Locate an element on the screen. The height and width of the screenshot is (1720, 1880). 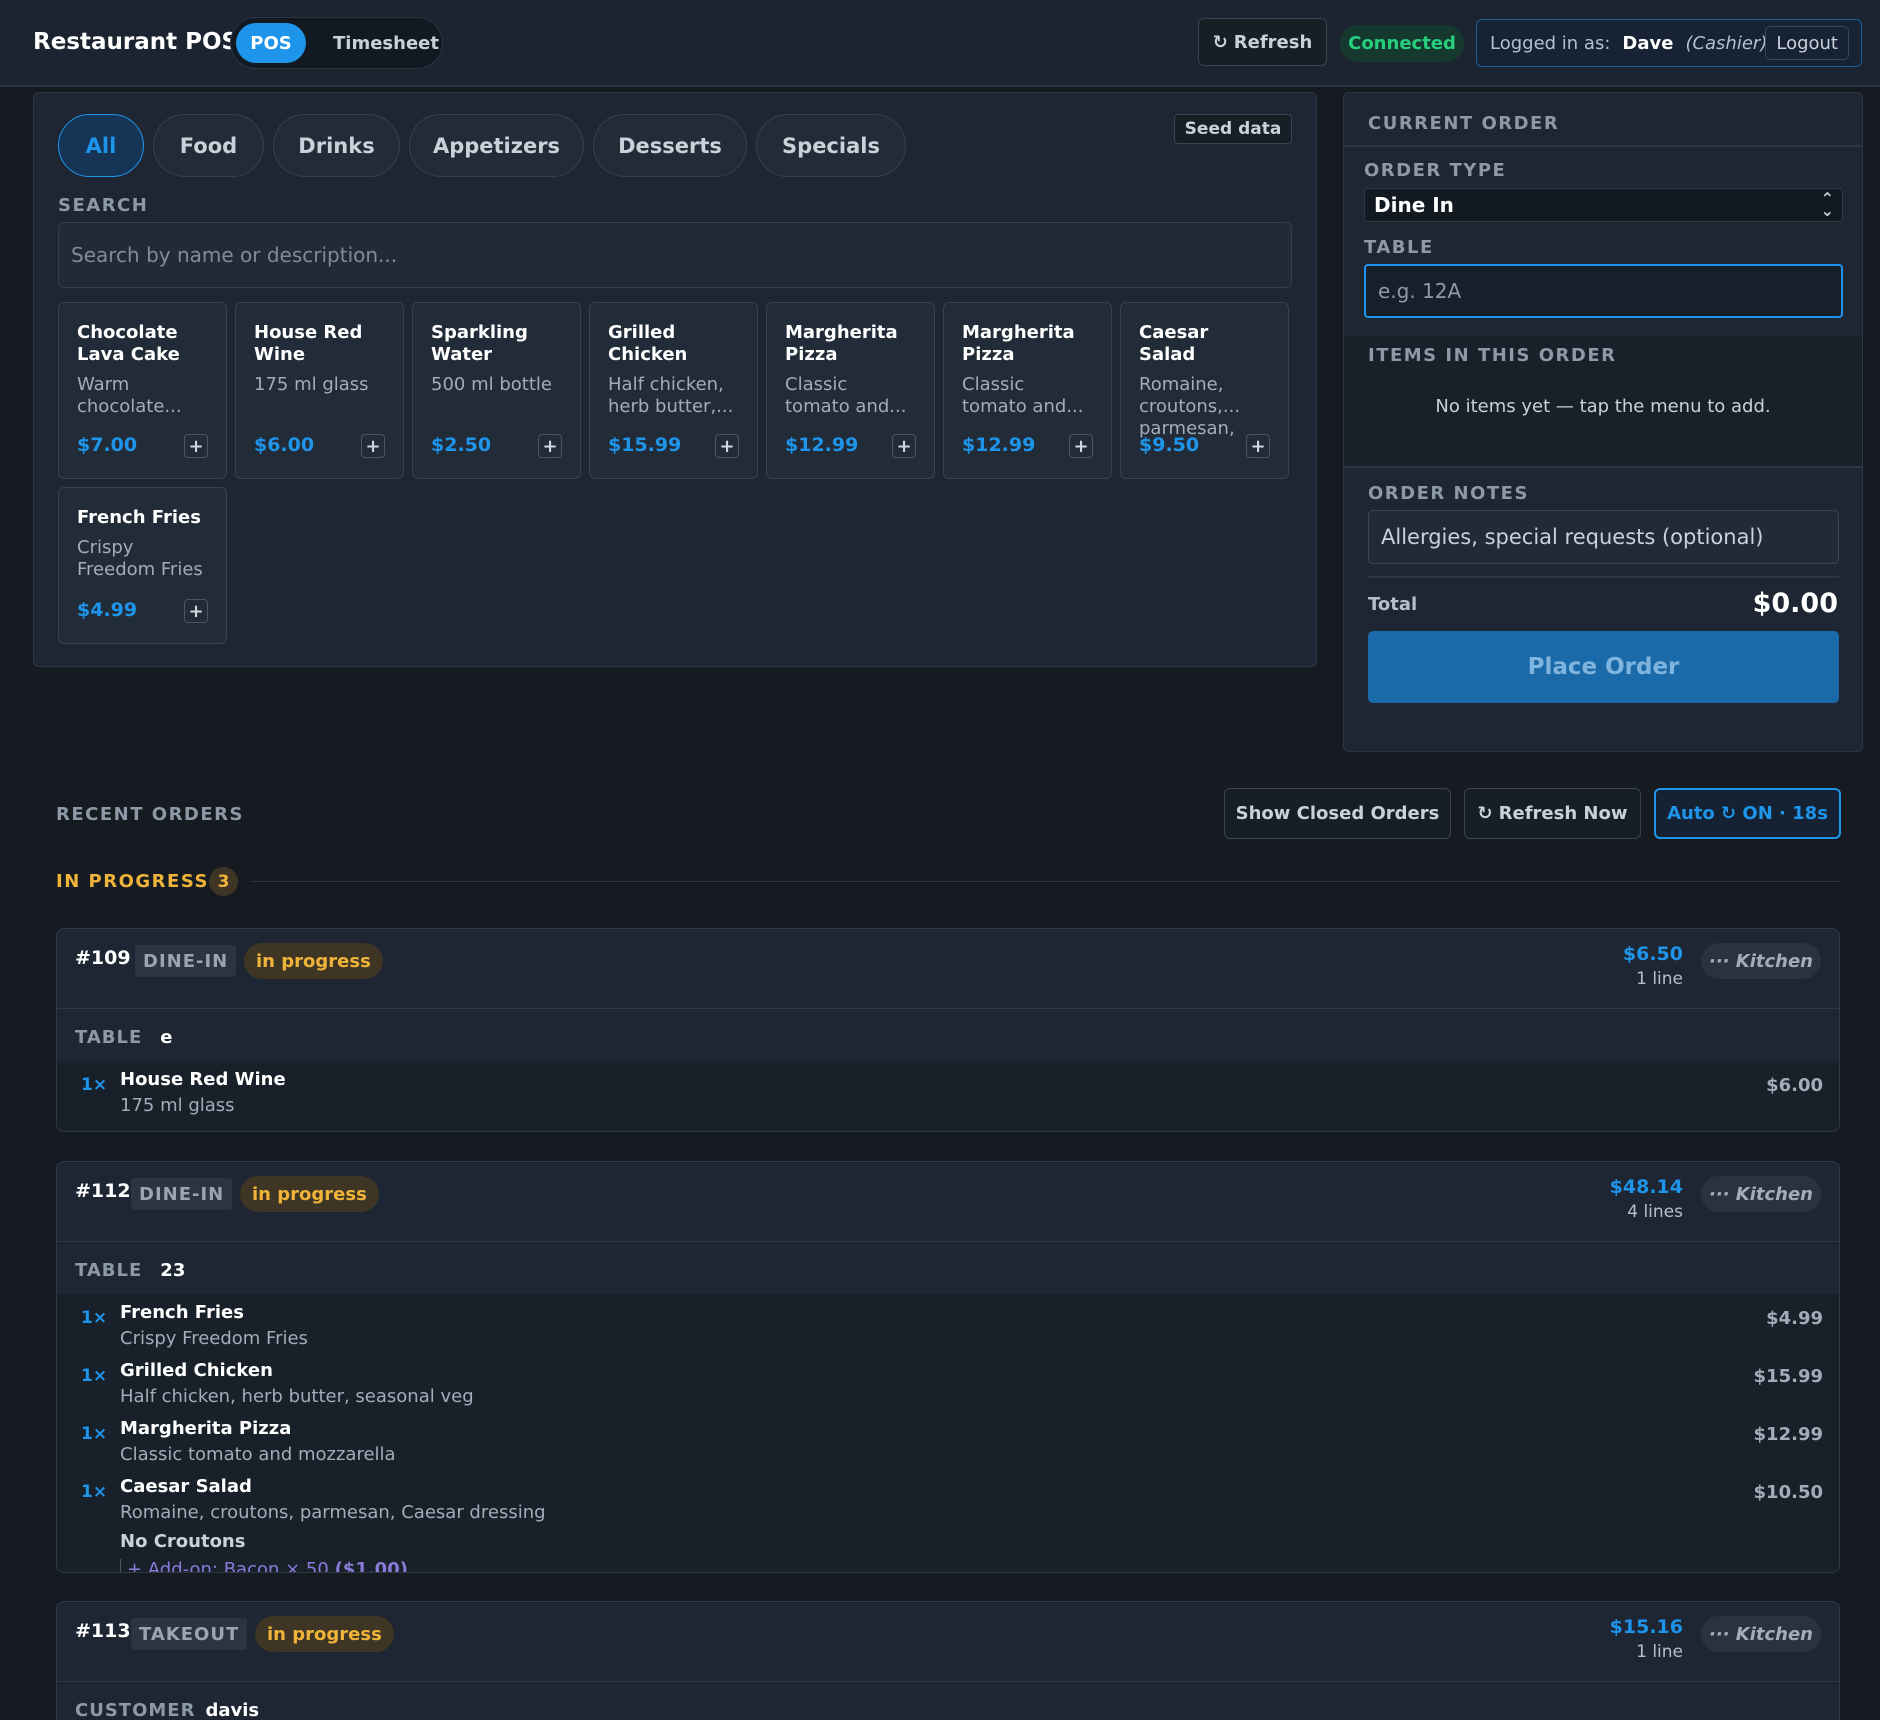
show-closed-orders-button: Show Closed Orders is located at coordinates (1337, 813).